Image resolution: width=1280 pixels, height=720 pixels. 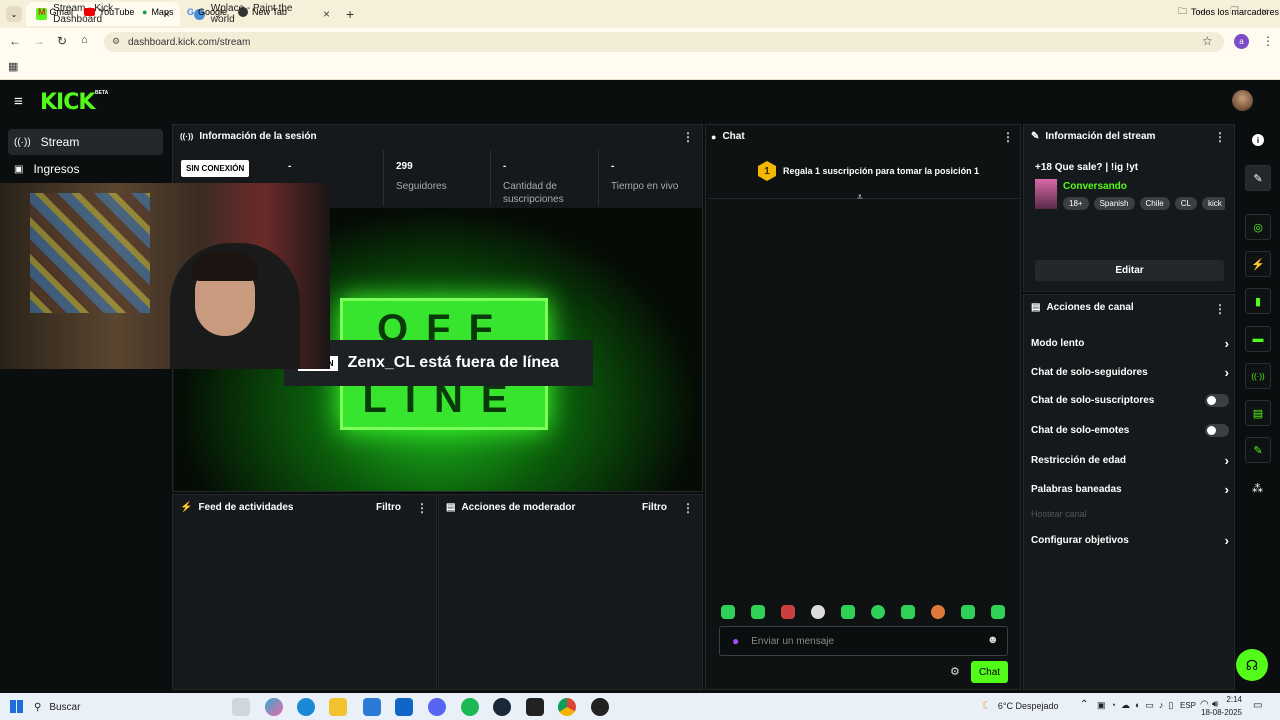 What do you see at coordinates (67, 102) in the screenshot?
I see `kick-logo: KICK` at bounding box center [67, 102].